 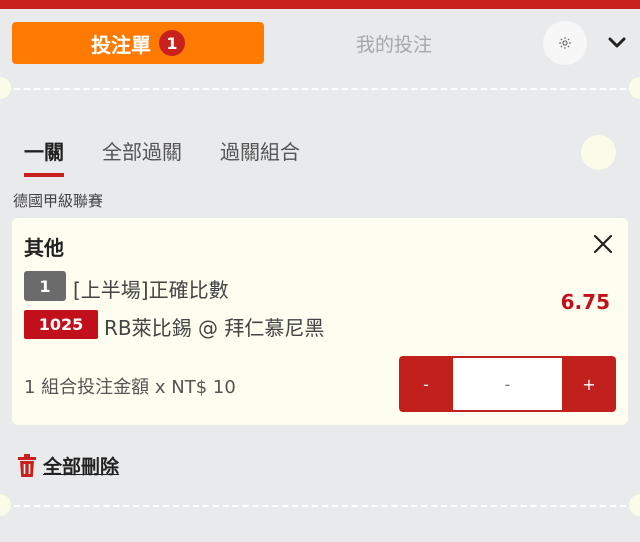 What do you see at coordinates (45, 286) in the screenshot?
I see `market-number-chip: 1` at bounding box center [45, 286].